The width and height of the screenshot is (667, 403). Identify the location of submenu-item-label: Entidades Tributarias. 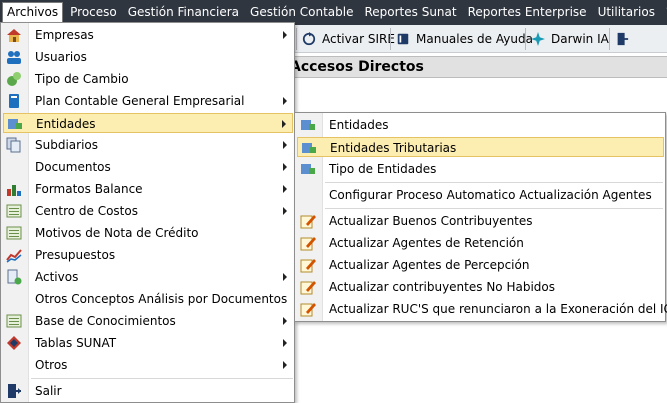
(393, 148).